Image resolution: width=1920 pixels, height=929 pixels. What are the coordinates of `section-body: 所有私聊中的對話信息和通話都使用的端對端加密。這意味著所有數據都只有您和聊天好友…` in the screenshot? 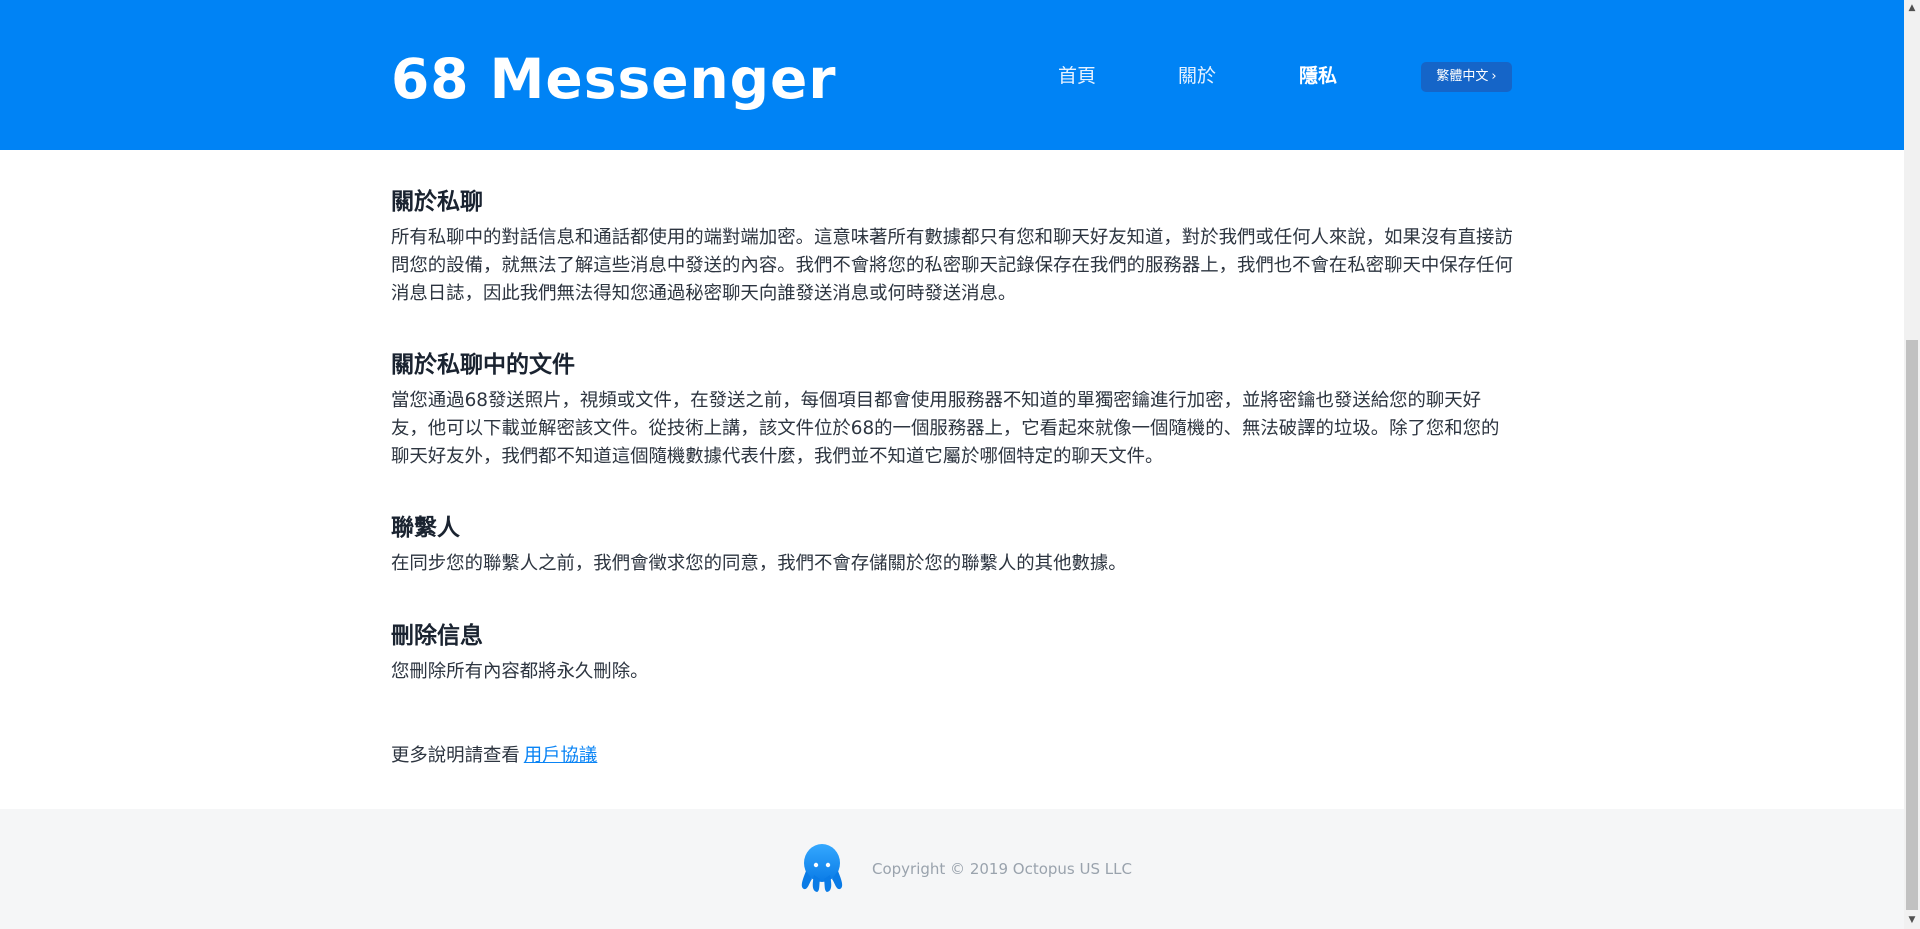 It's located at (952, 265).